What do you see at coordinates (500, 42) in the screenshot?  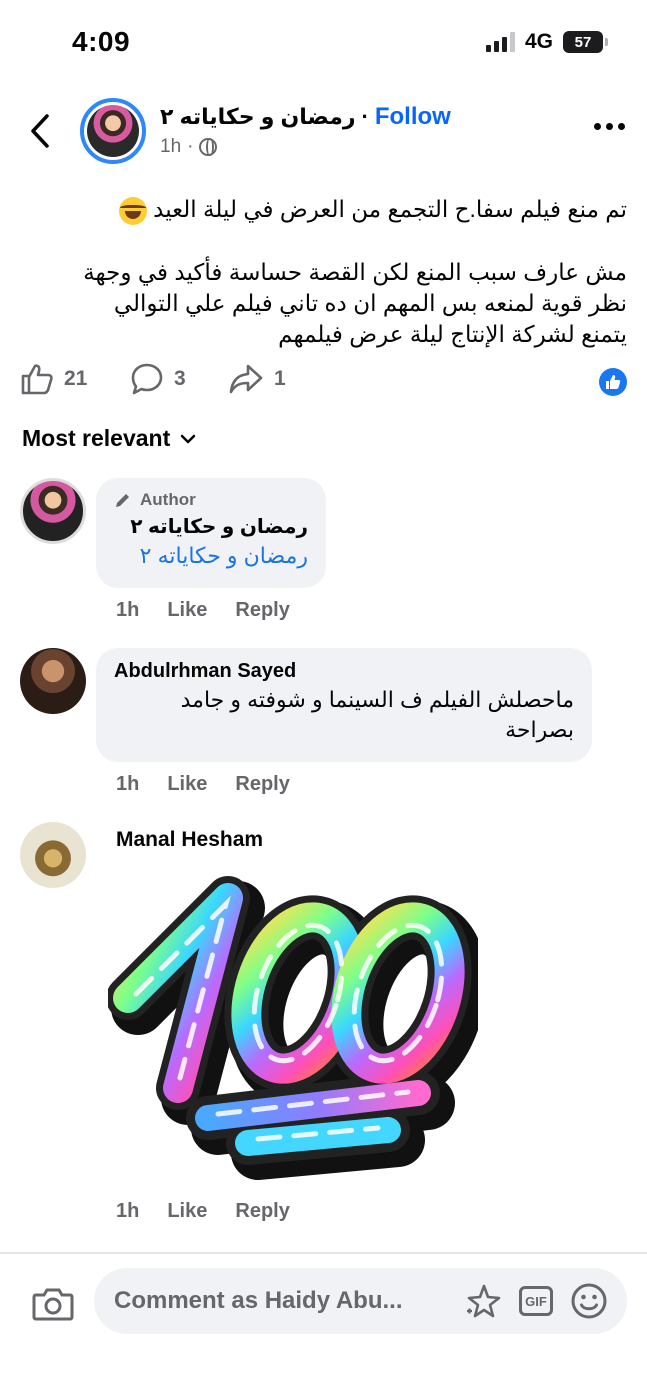 I see `signal-icon` at bounding box center [500, 42].